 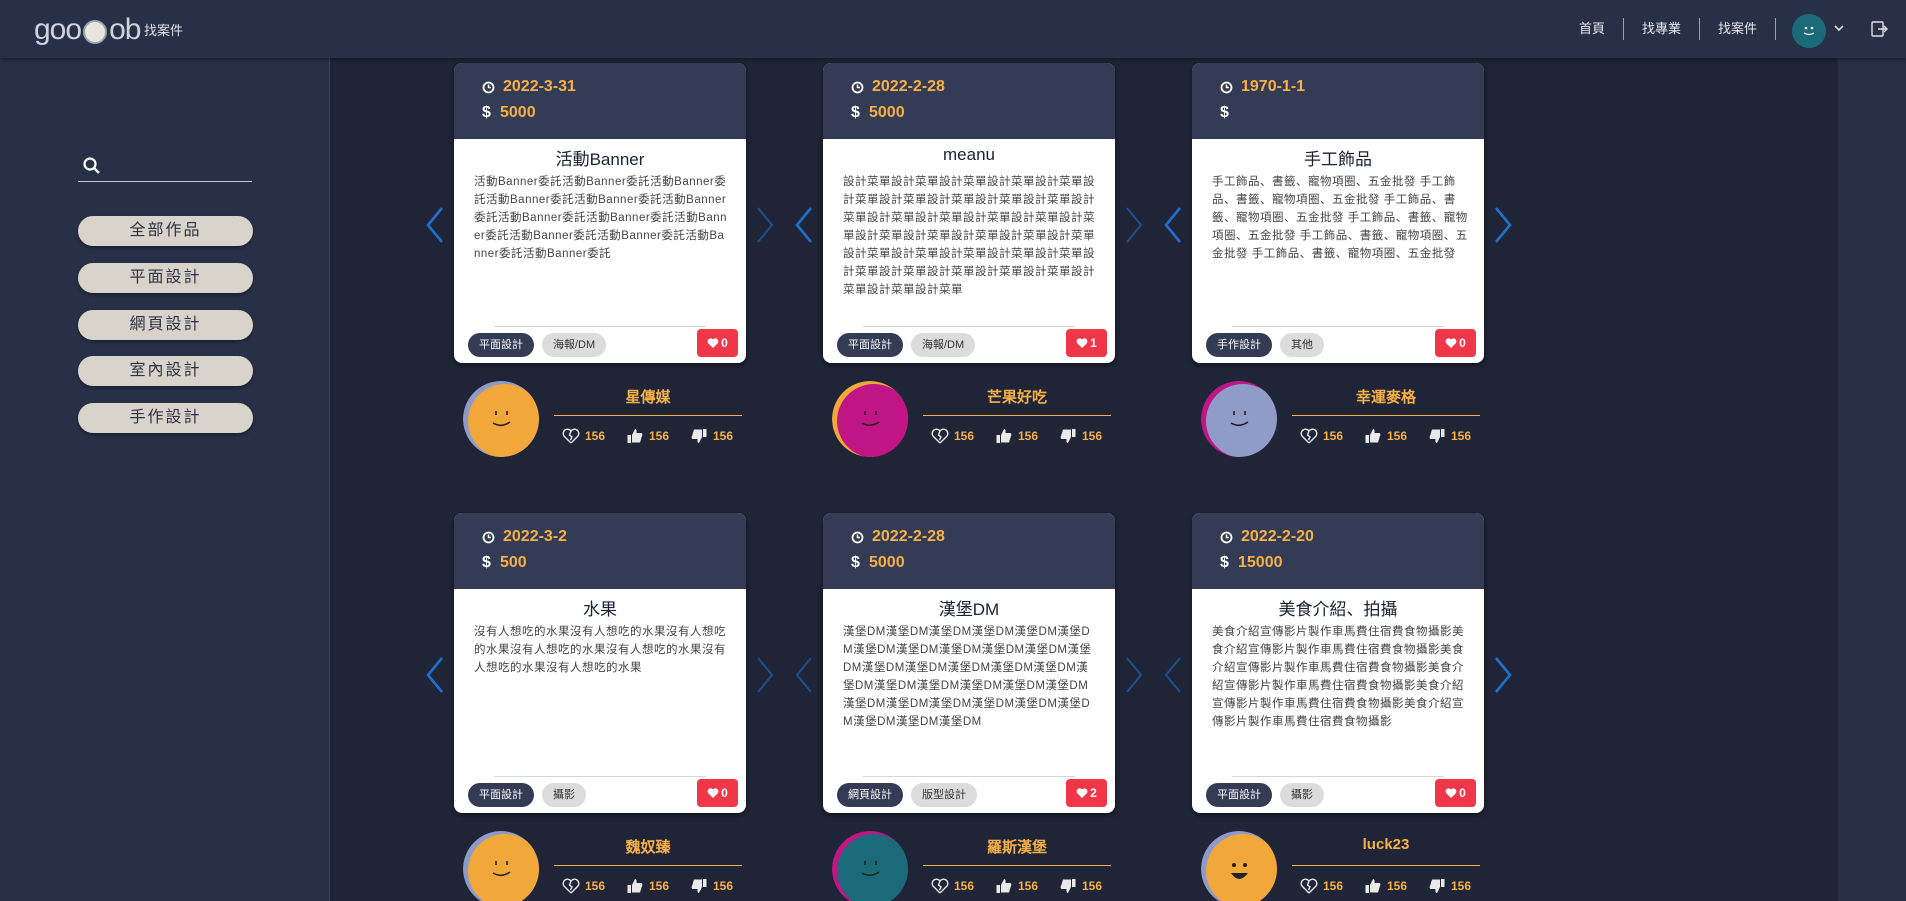 I want to click on thumbs-down-icon, so click(x=1437, y=436).